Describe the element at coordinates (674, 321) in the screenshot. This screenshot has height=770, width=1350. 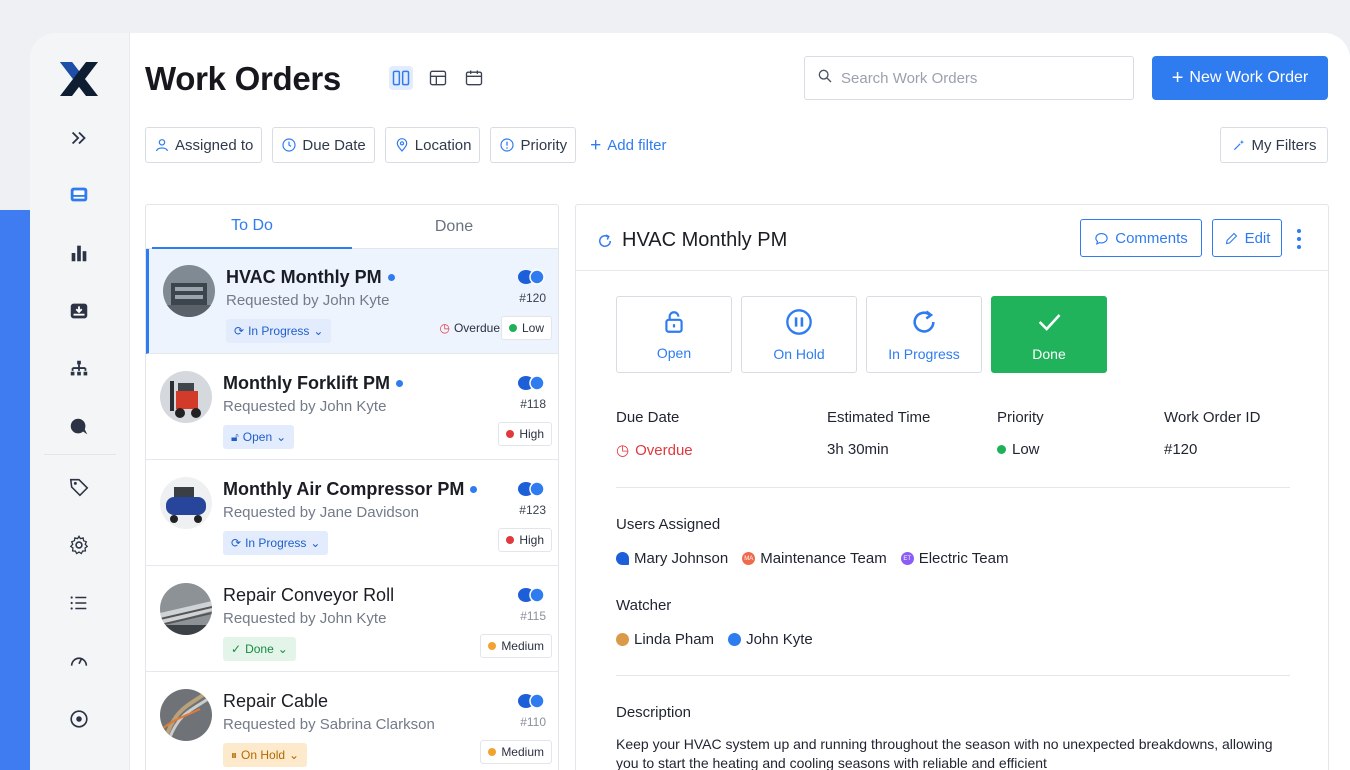
I see `unlock-icon` at that location.